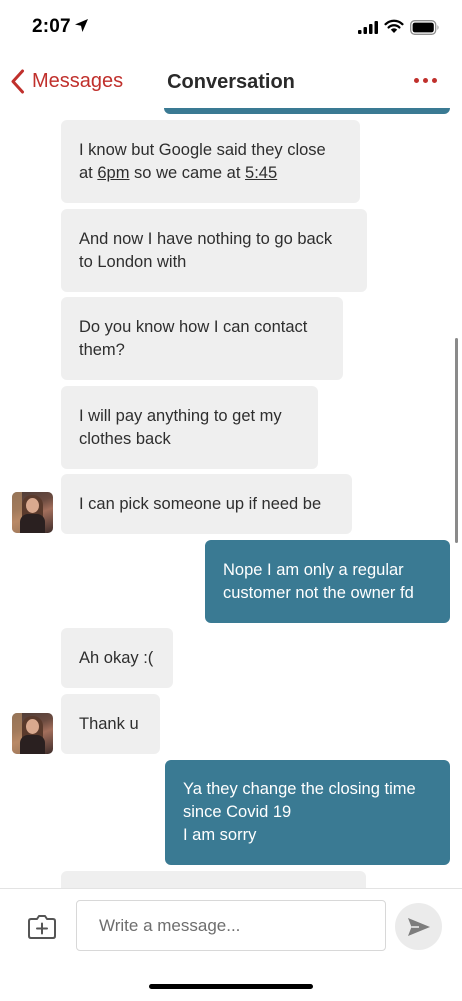 The image size is (462, 1001). What do you see at coordinates (456, 440) in the screenshot?
I see `scrollbar` at bounding box center [456, 440].